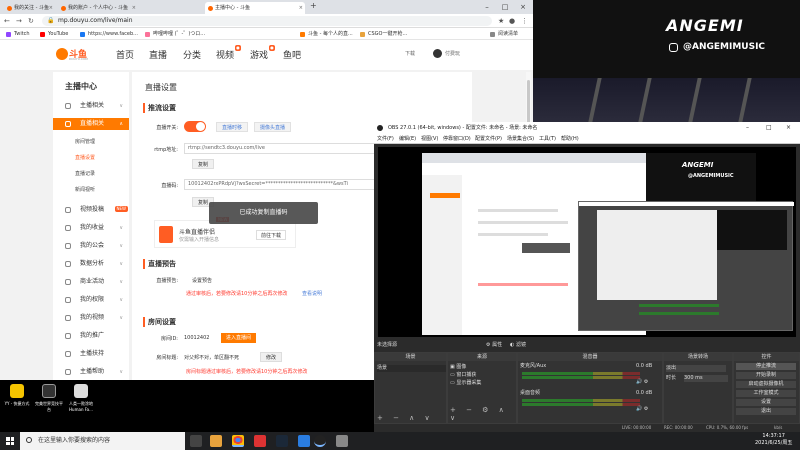  Describe the element at coordinates (407, 139) in the screenshot. I see `menu-edit: 编辑(E)` at that location.